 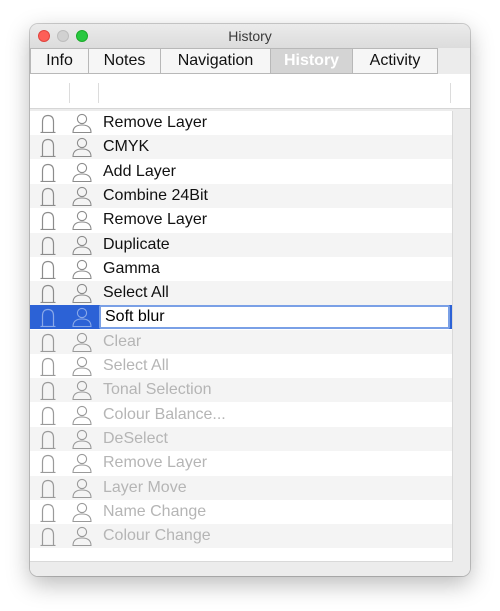 I want to click on tab-bar: Info Notes Navigation History Activity, so click(x=250, y=61).